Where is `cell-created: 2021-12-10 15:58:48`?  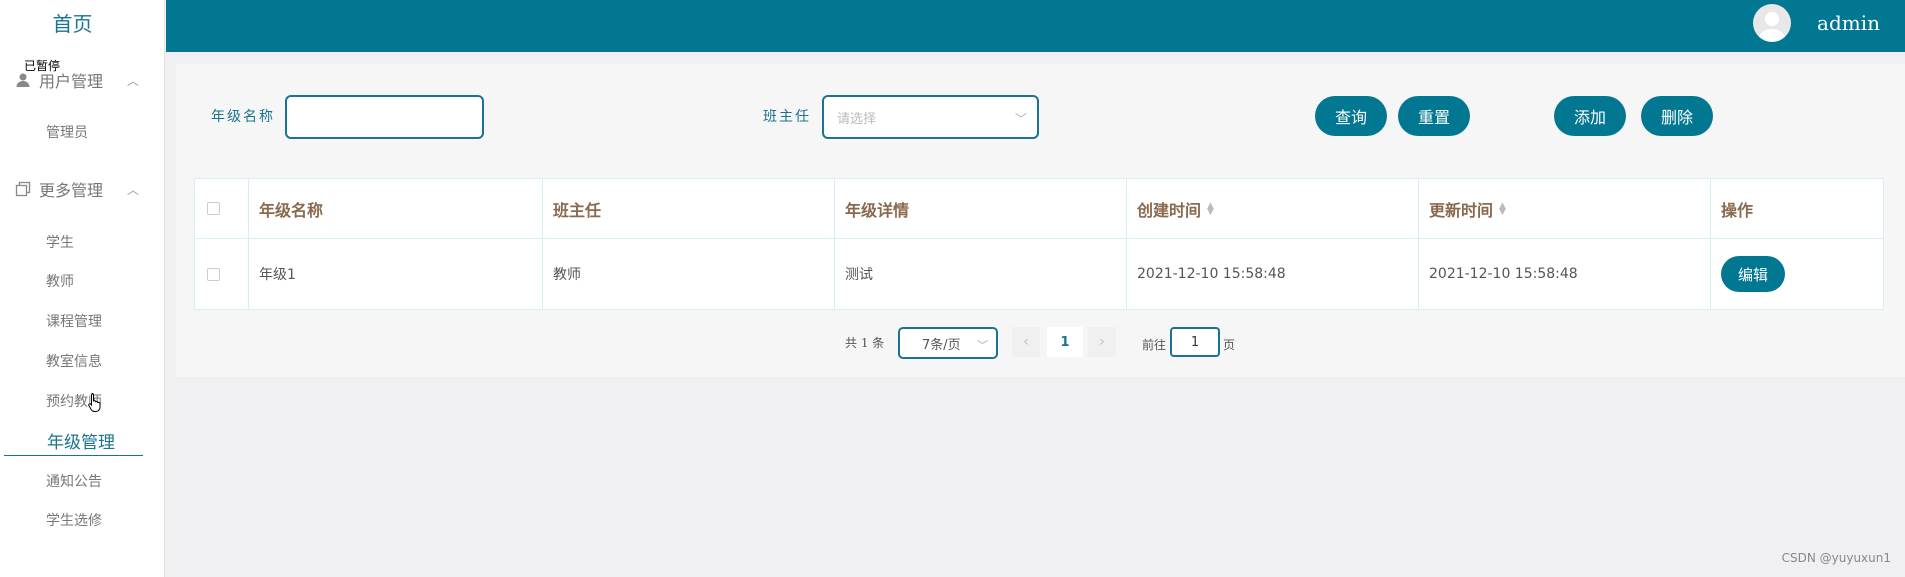 cell-created: 2021-12-10 15:58:48 is located at coordinates (1273, 274).